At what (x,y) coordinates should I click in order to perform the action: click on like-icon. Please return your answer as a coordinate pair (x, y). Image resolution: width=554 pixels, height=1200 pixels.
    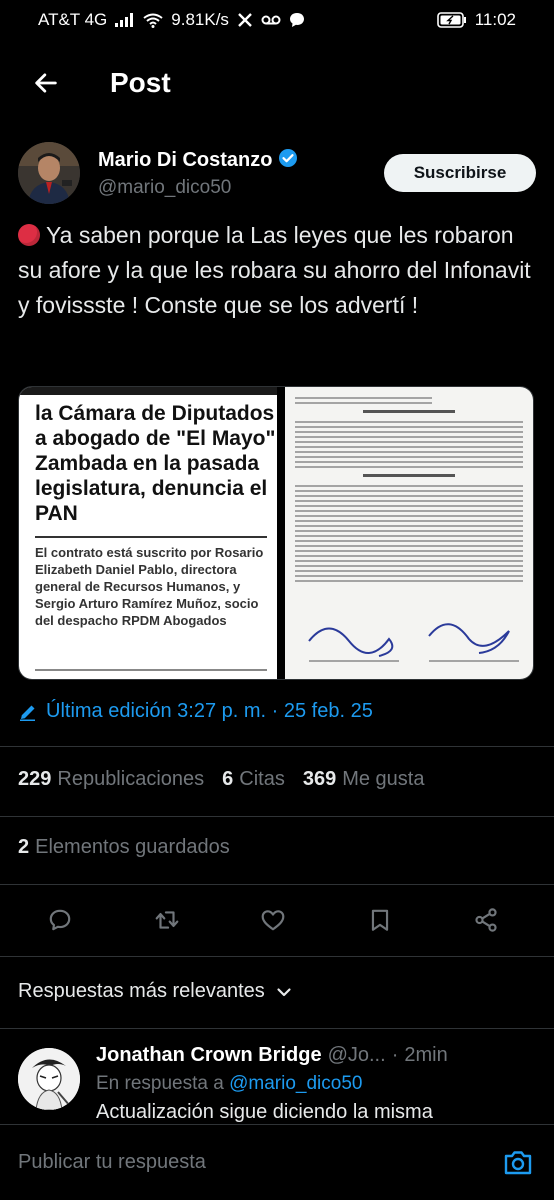
    Looking at the image, I should click on (273, 920).